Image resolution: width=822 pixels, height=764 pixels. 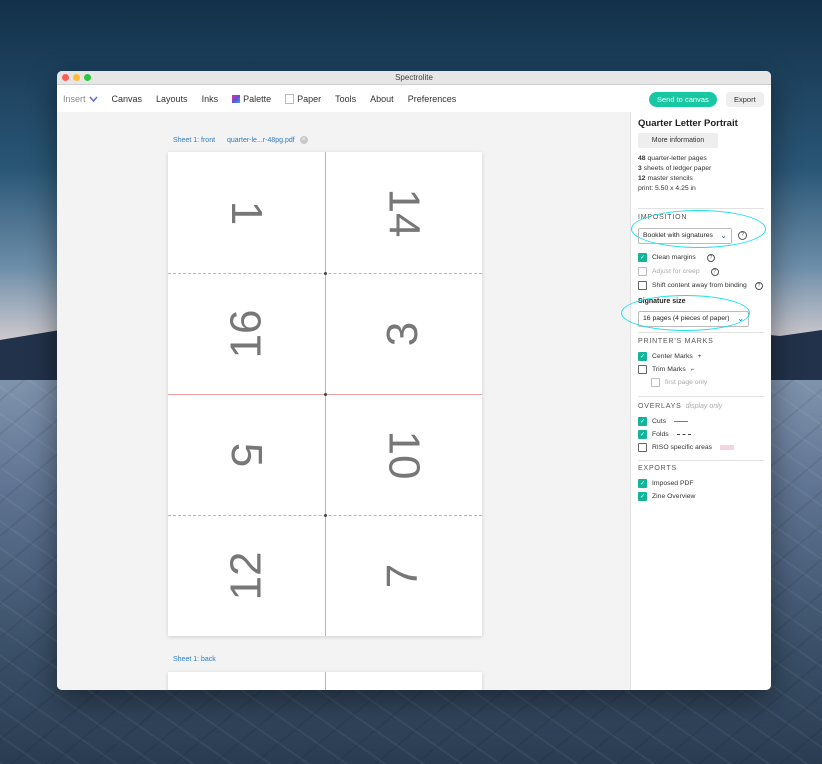 I want to click on menu-tools-label: Tools, so click(x=346, y=98).